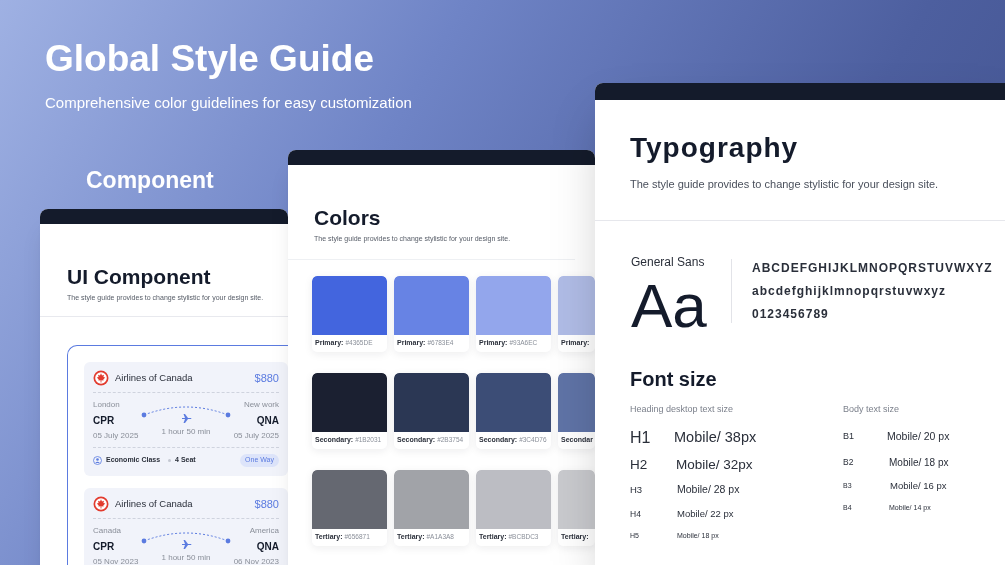 The image size is (1005, 565). Describe the element at coordinates (918, 437) in the screenshot. I see `size-spec: Mobile/ 20 px` at that location.